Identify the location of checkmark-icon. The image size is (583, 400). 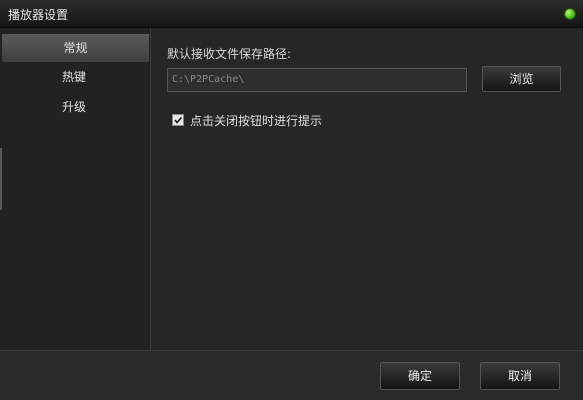
(178, 120).